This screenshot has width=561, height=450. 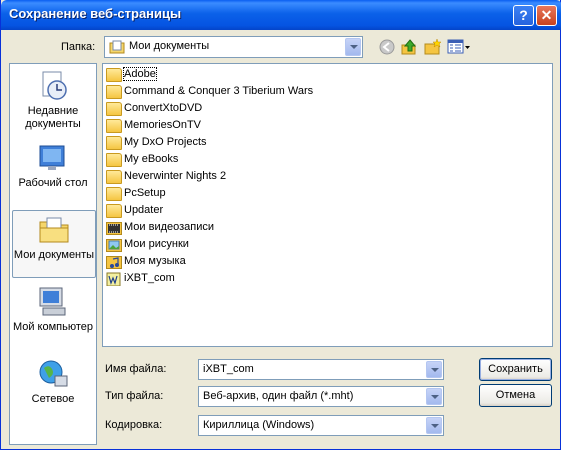 I want to click on list-item-label: iXBT_com, so click(x=149, y=278).